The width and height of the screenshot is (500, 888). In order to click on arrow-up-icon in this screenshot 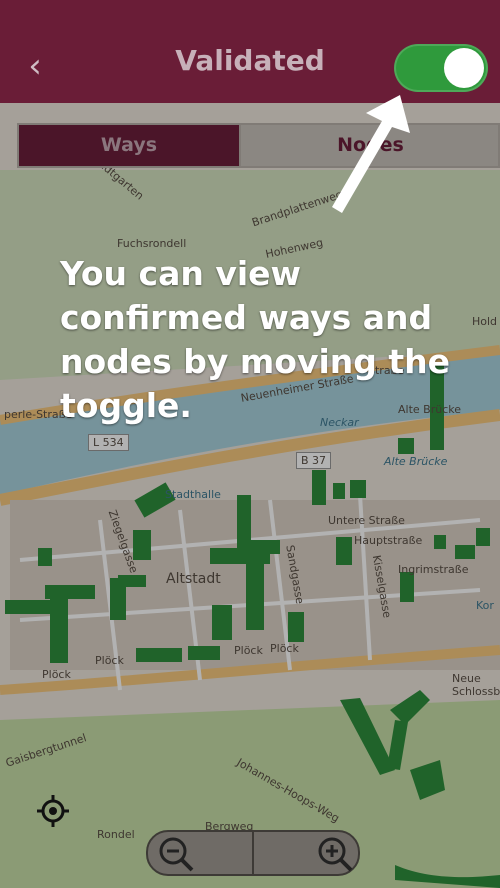, I will do `click(371, 154)`.